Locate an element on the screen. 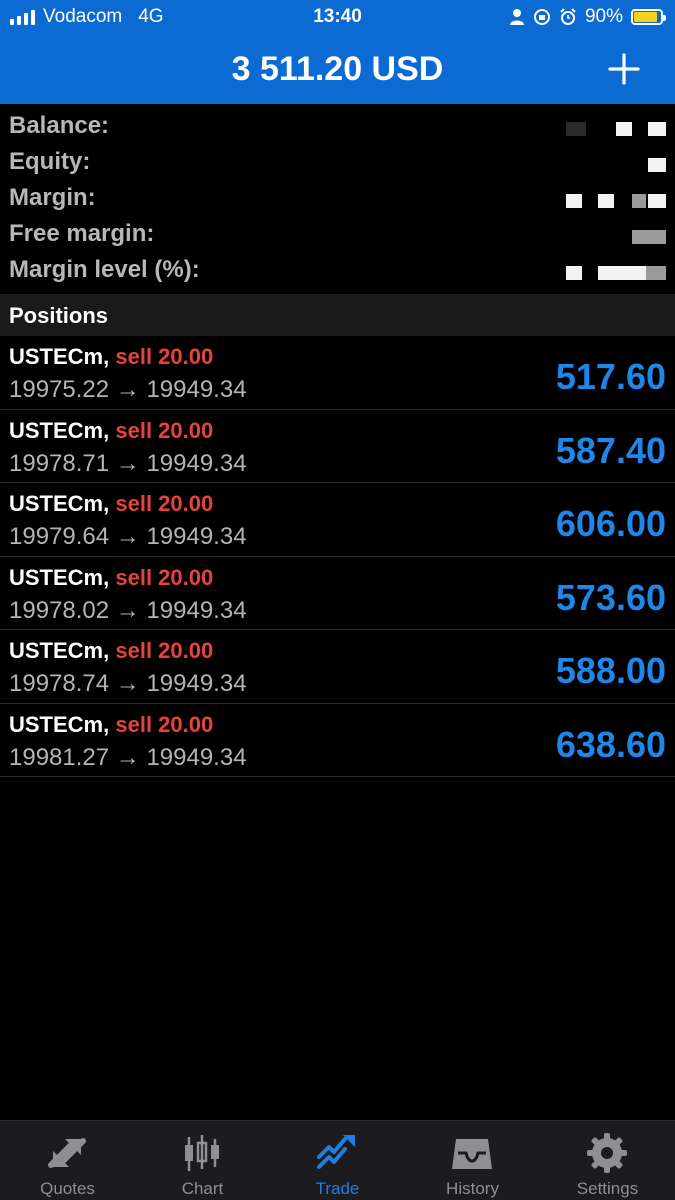 This screenshot has height=1200, width=675. free-margin-row: Free margin: is located at coordinates (337, 232).